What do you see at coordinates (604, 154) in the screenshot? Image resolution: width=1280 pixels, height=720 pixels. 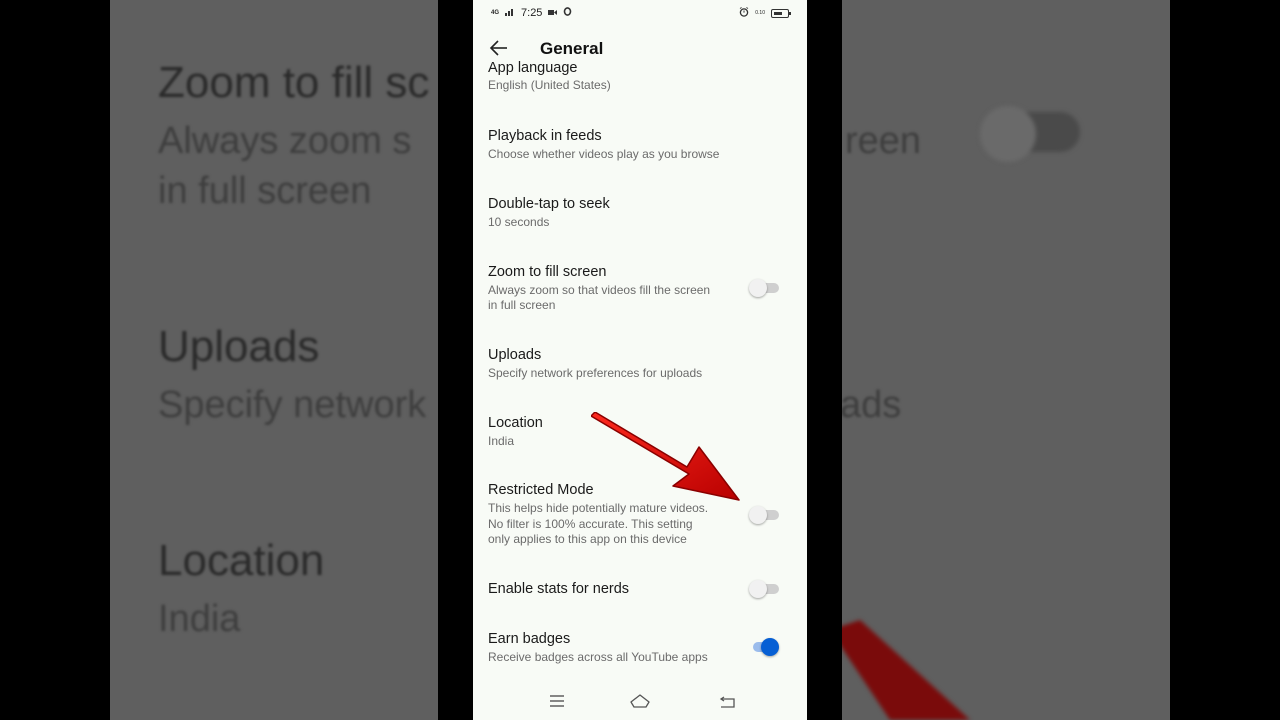 I see `setting-subtitle: Choose whether videos play as you browse` at bounding box center [604, 154].